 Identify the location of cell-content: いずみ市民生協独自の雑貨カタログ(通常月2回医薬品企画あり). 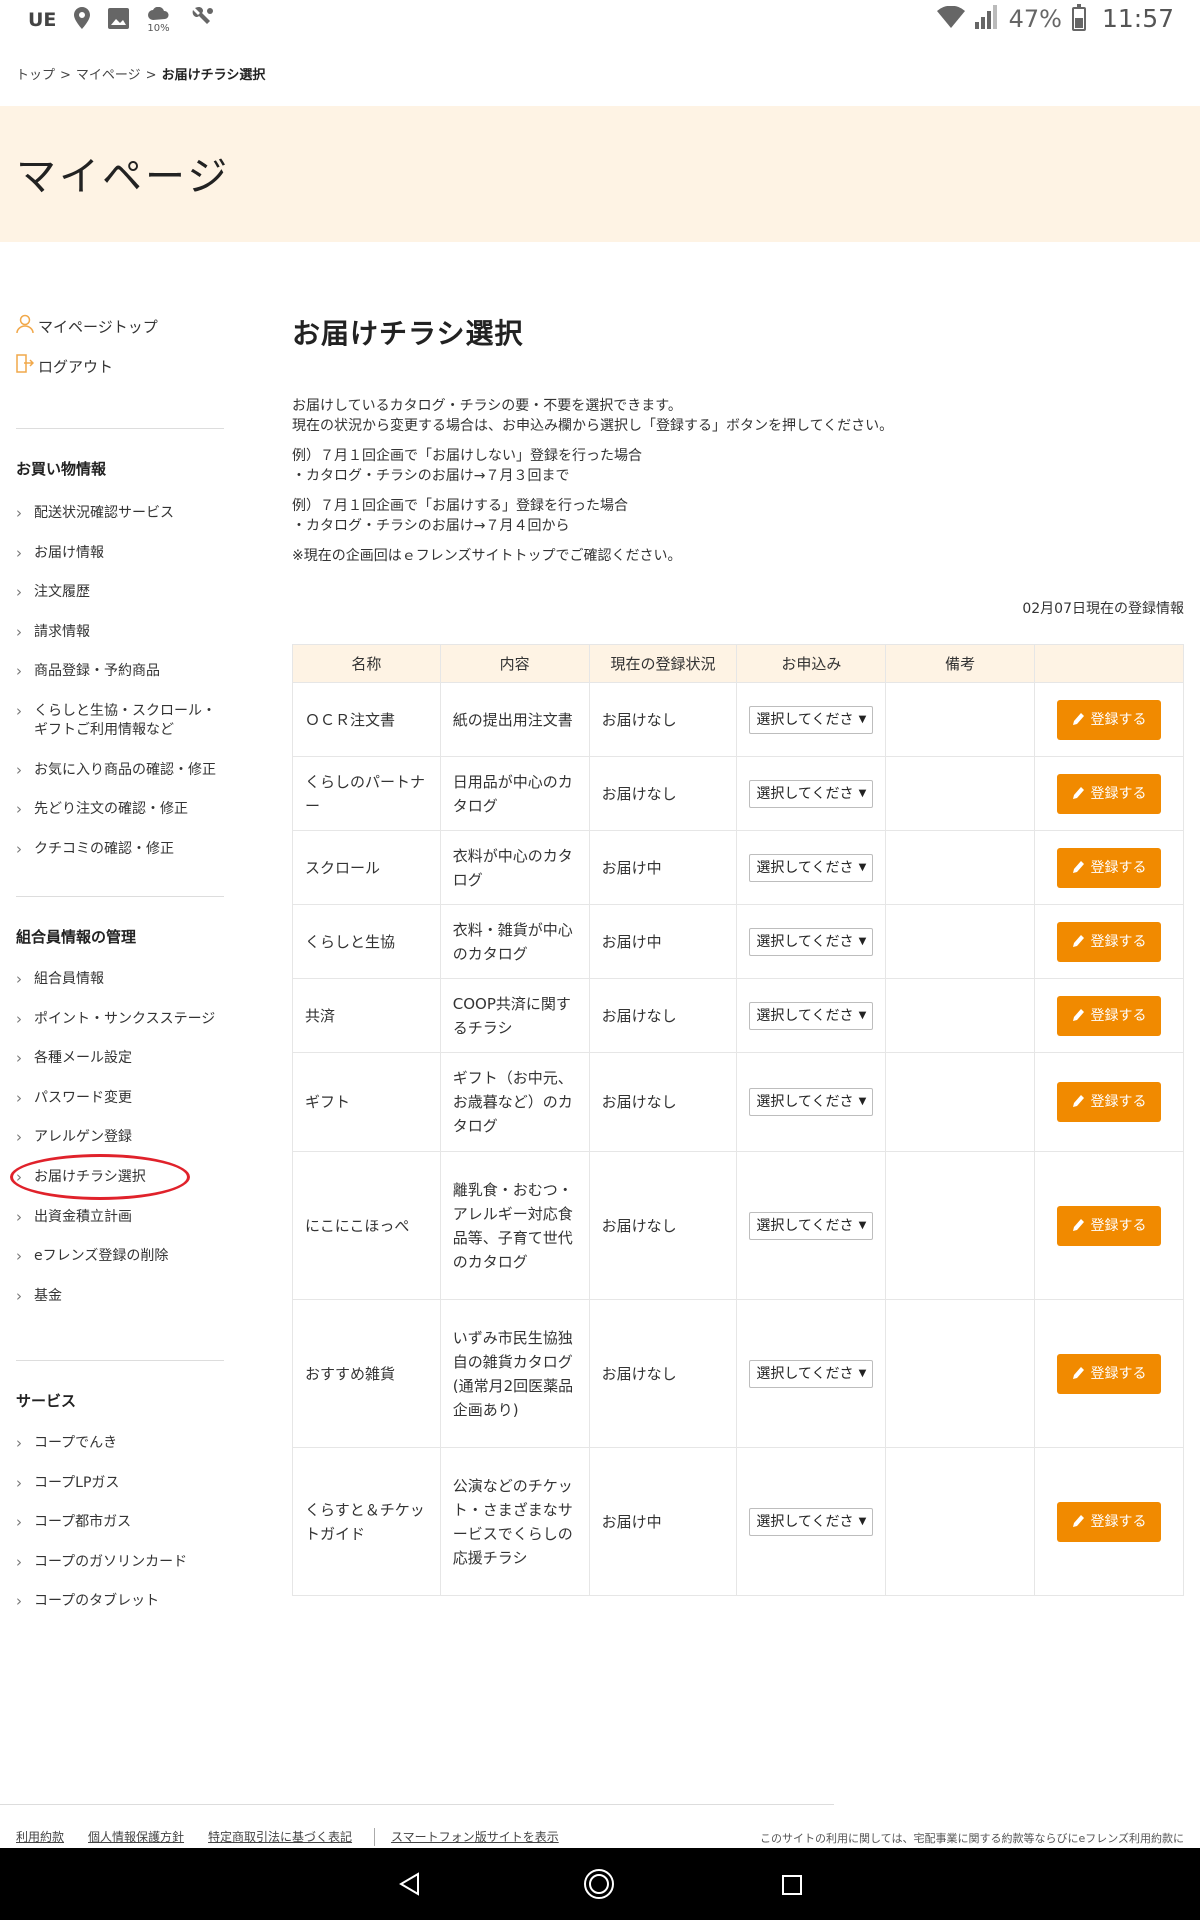
(514, 1373).